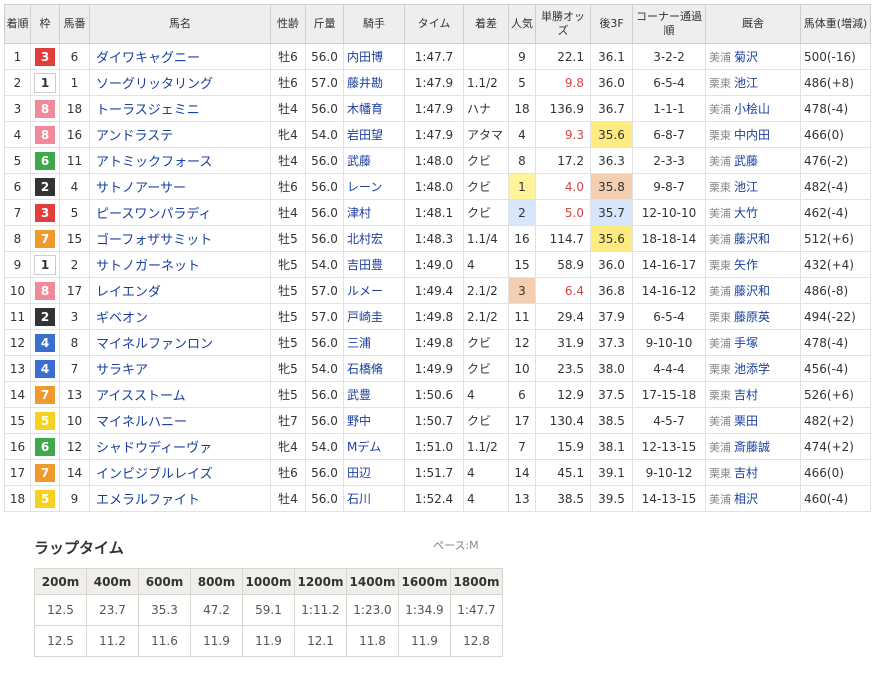 The height and width of the screenshot is (676, 878). I want to click on weight-cell: 54.0, so click(324, 368).